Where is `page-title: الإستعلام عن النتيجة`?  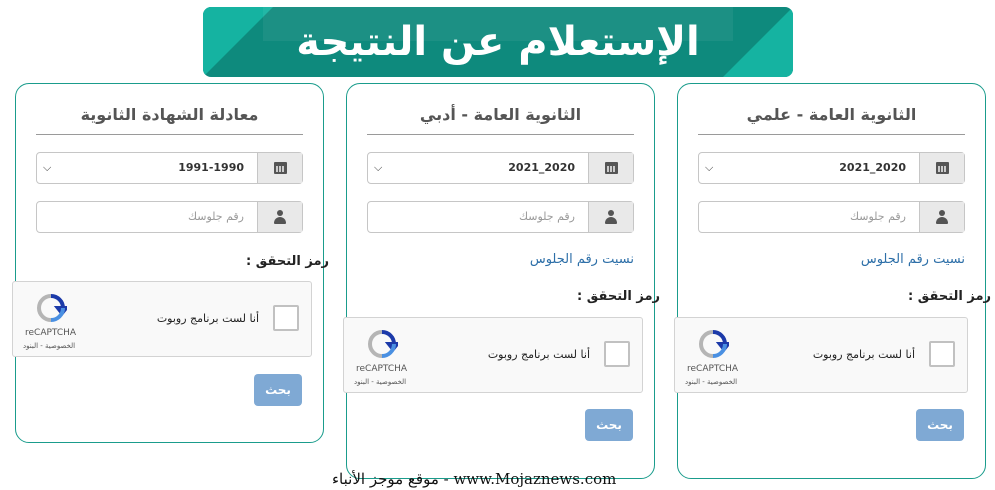 page-title: الإستعلام عن النتيجة is located at coordinates (498, 42).